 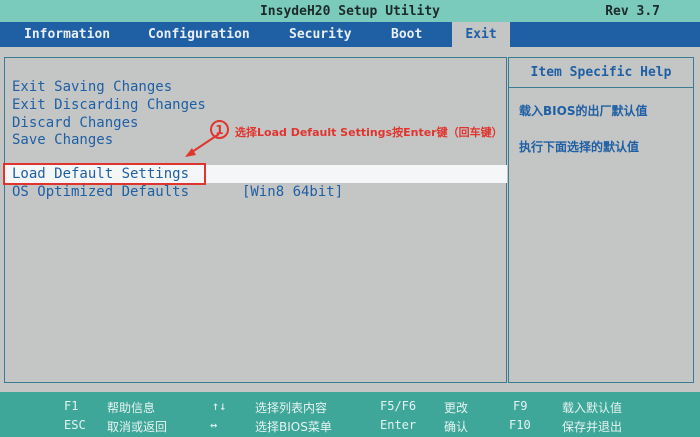 I want to click on tab-security: Security, so click(x=320, y=34).